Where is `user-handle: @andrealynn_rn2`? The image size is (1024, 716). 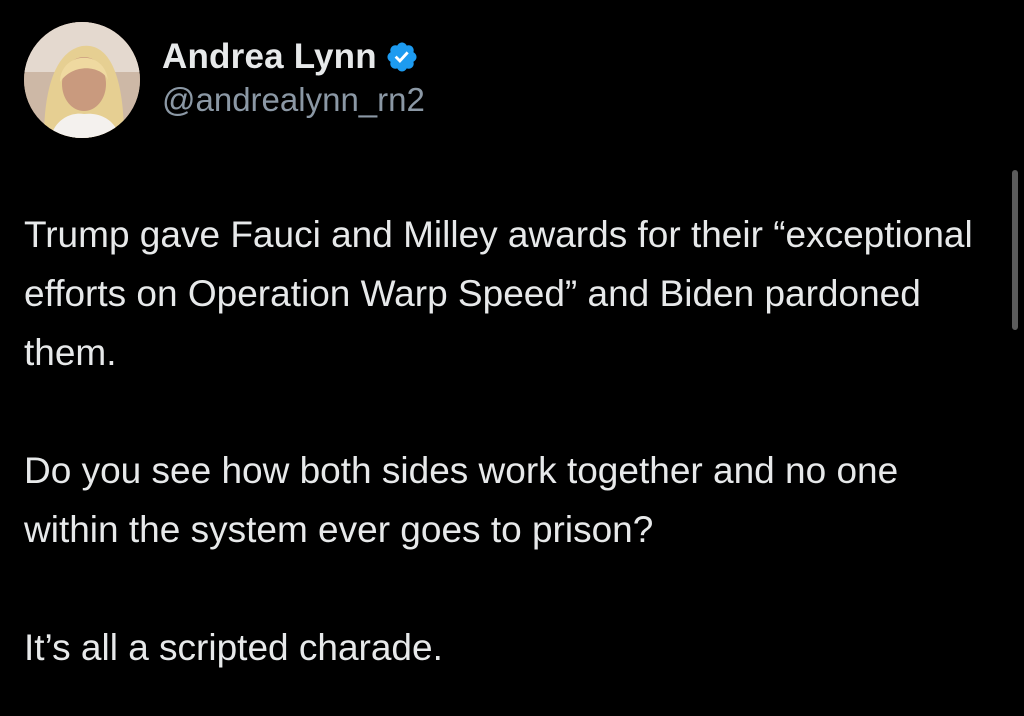 user-handle: @andrealynn_rn2 is located at coordinates (293, 100).